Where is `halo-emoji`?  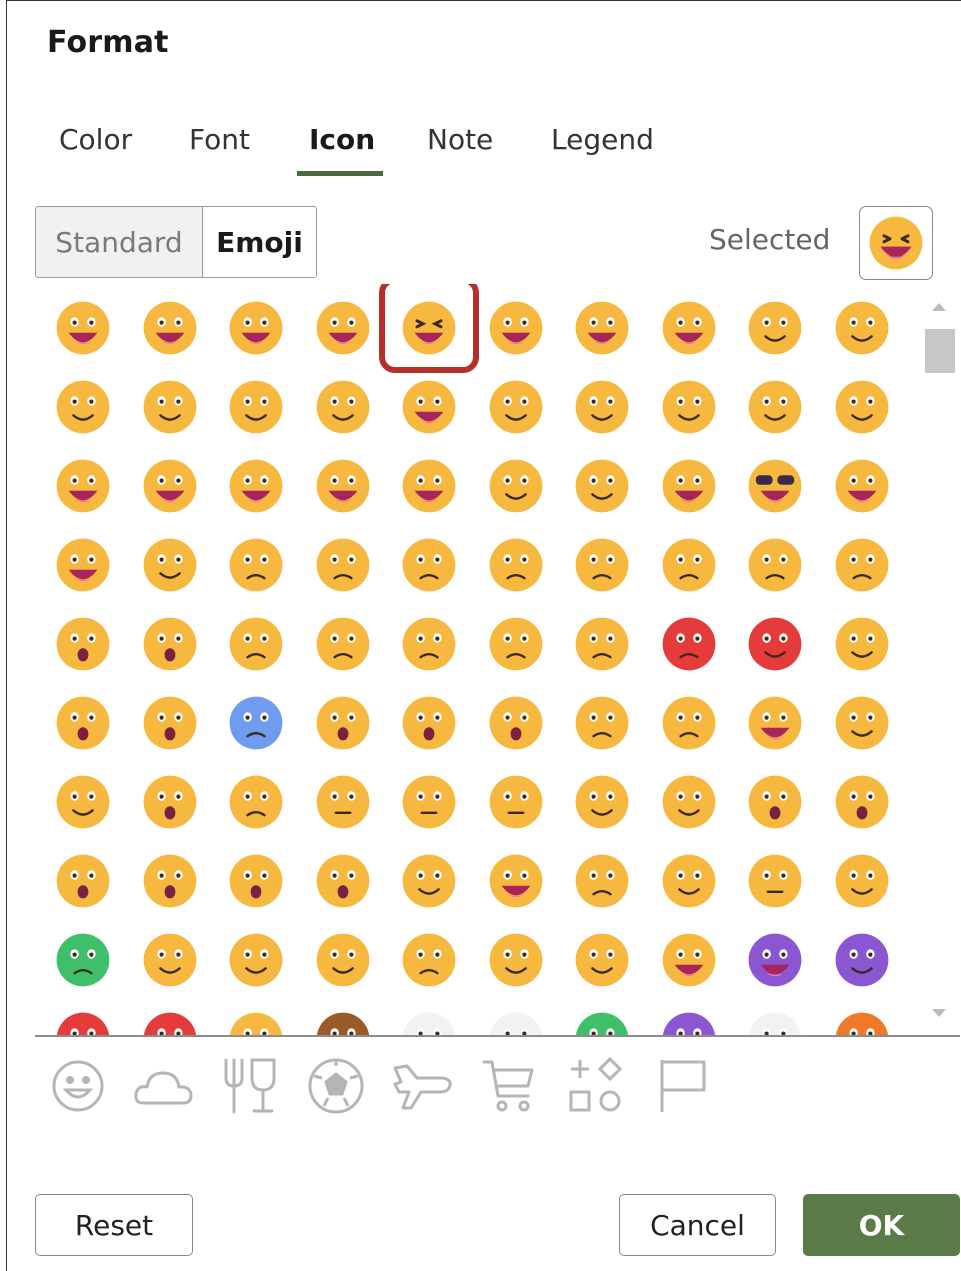 halo-emoji is located at coordinates (862, 328).